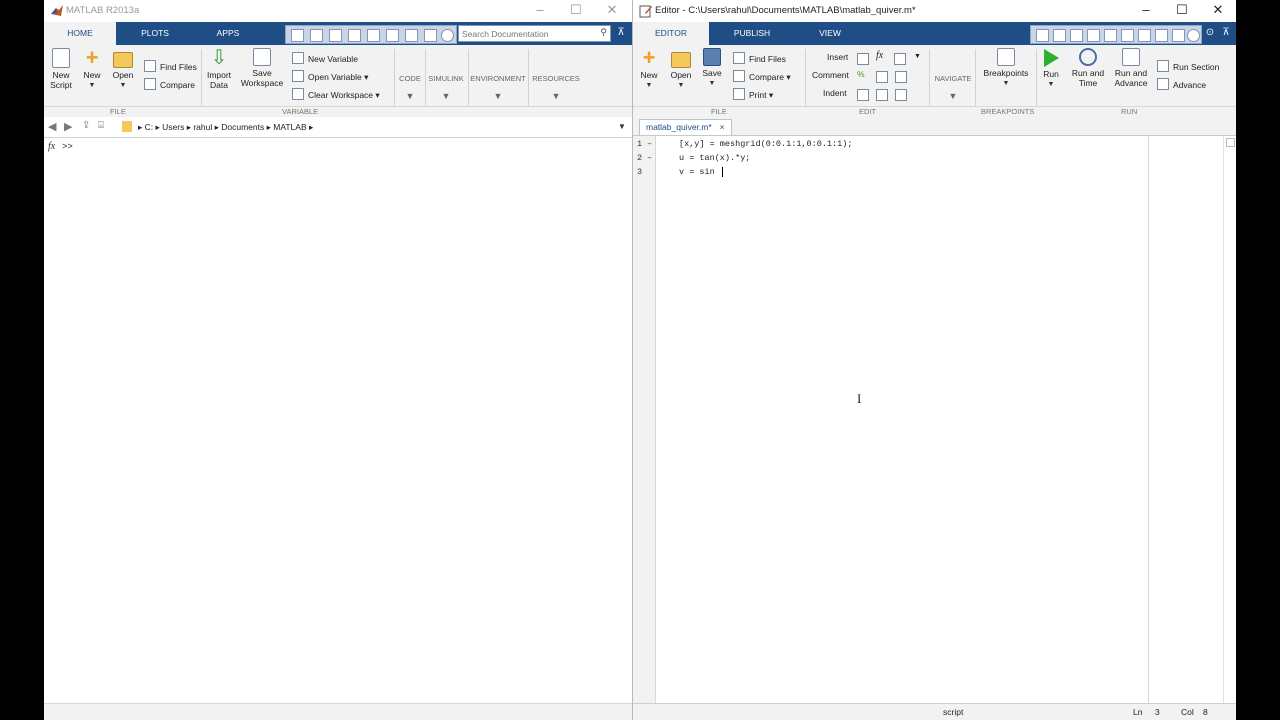  I want to click on browse-folder-icon: ⌸, so click(101, 125).